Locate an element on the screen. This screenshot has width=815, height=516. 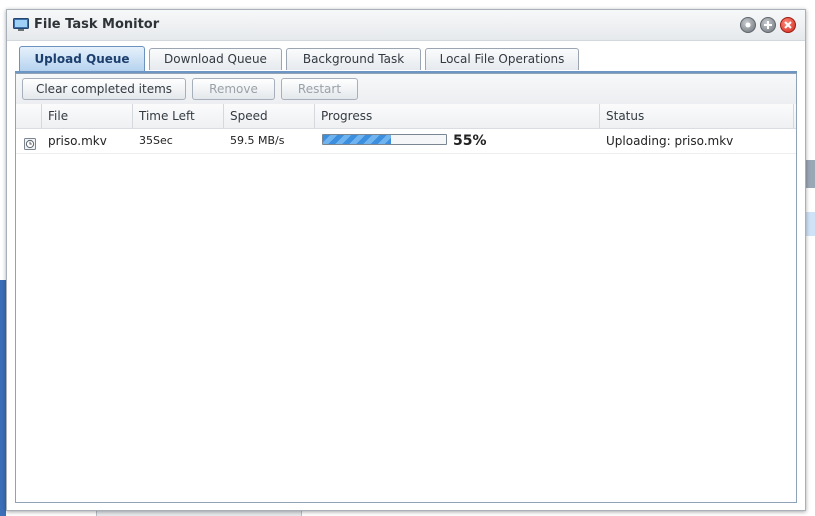
tab-upload-queue: Upload Queue is located at coordinates (82, 58).